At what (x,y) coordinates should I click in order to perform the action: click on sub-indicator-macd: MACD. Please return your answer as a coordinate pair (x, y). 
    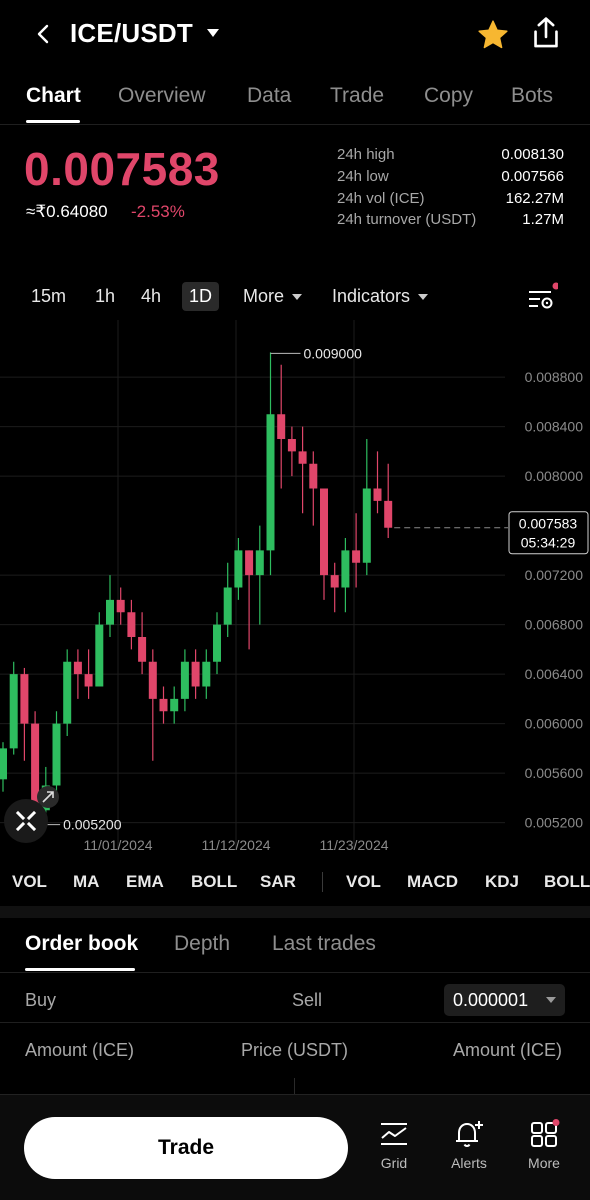
    Looking at the image, I should click on (432, 882).